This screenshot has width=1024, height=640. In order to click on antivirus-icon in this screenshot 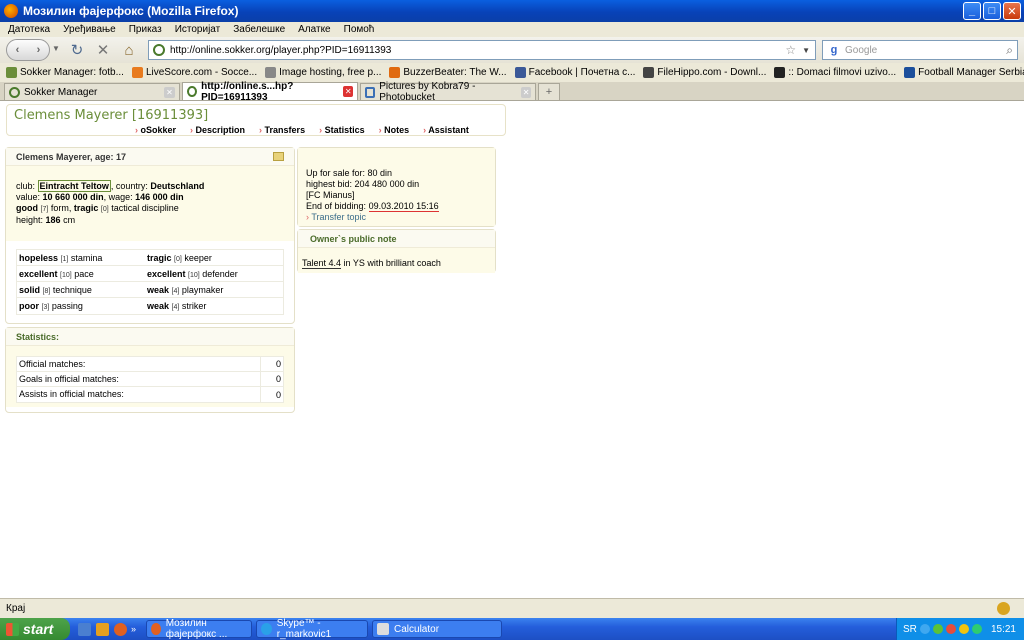, I will do `click(950, 629)`.